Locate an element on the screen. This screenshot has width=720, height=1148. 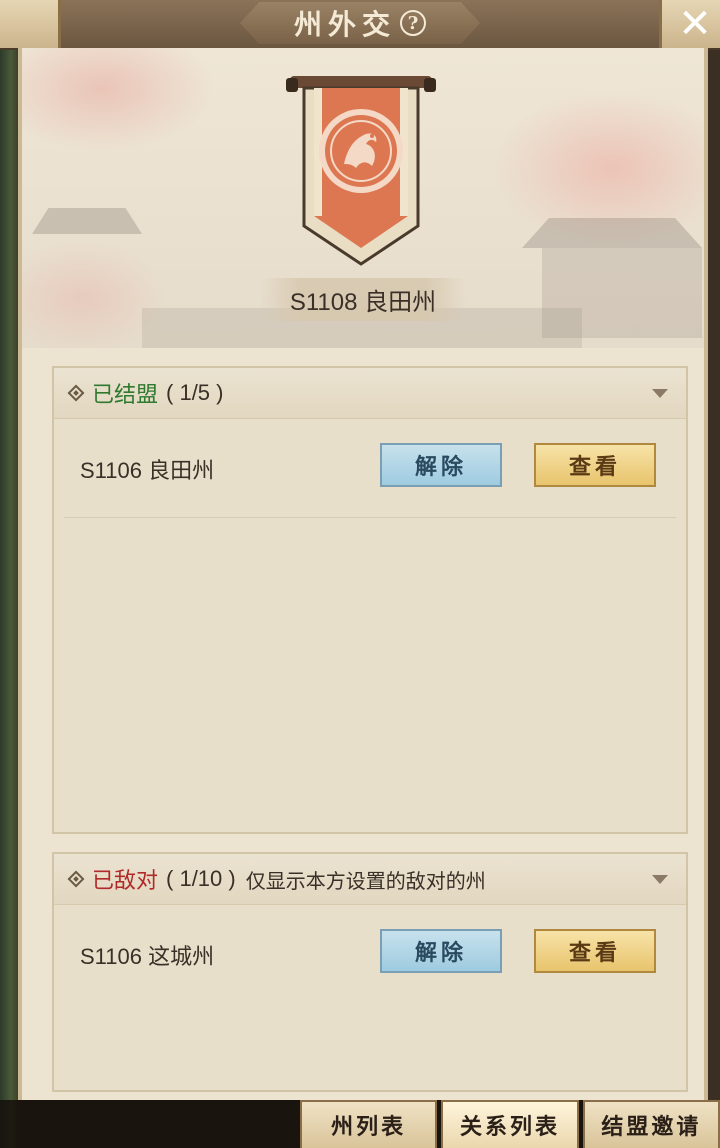
allied-title: 已结盟 is located at coordinates (125, 394).